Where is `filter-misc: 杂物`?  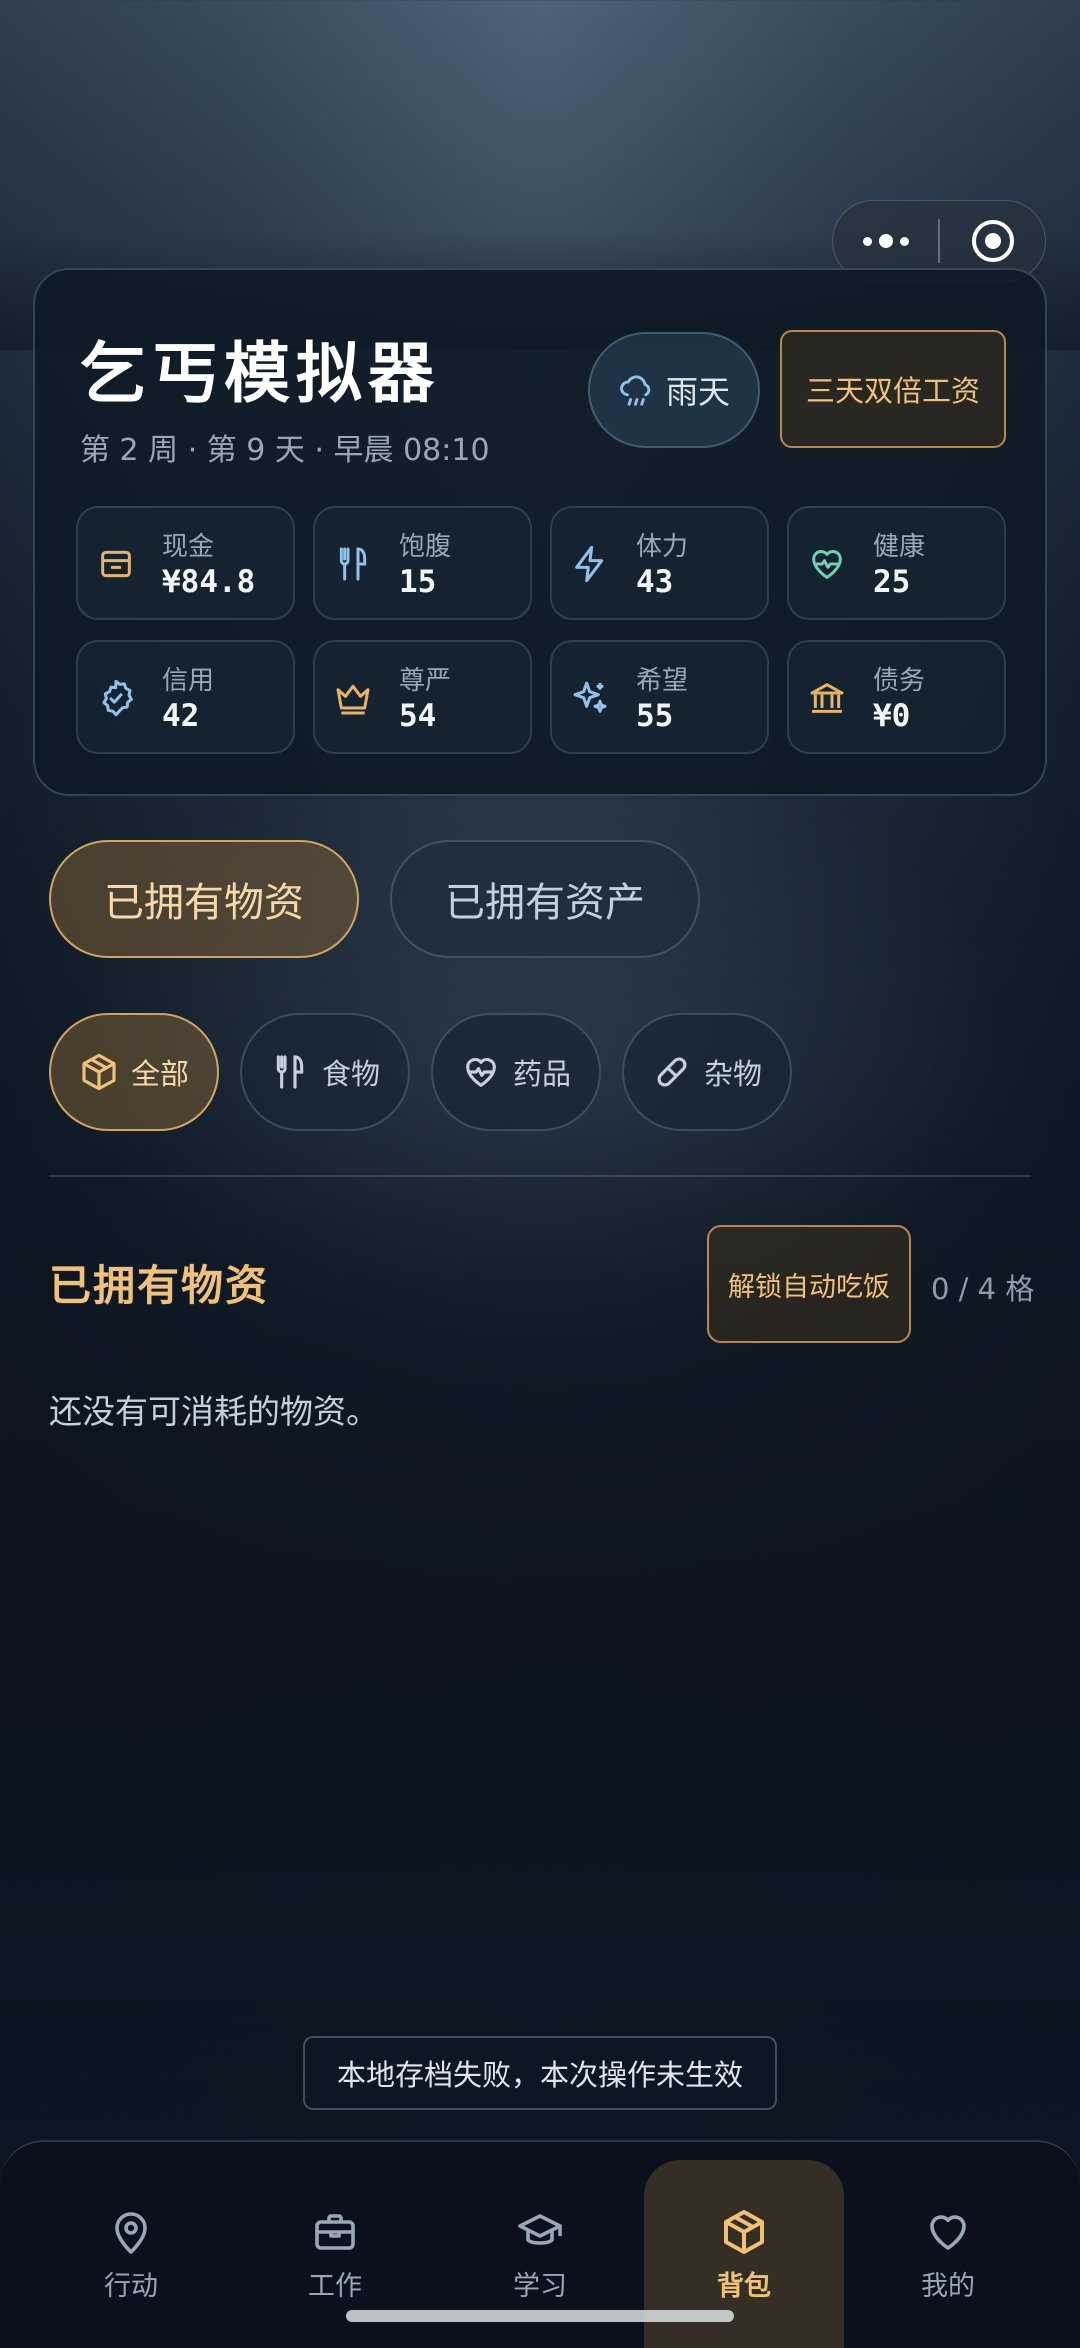 filter-misc: 杂物 is located at coordinates (707, 1072).